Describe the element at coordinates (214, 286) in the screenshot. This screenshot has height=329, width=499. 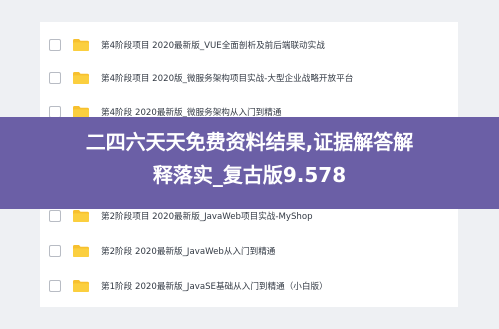
I see `file-name: 第1阶段 2020最新版_JavaSE基础从入门到精通（小白版）` at that location.